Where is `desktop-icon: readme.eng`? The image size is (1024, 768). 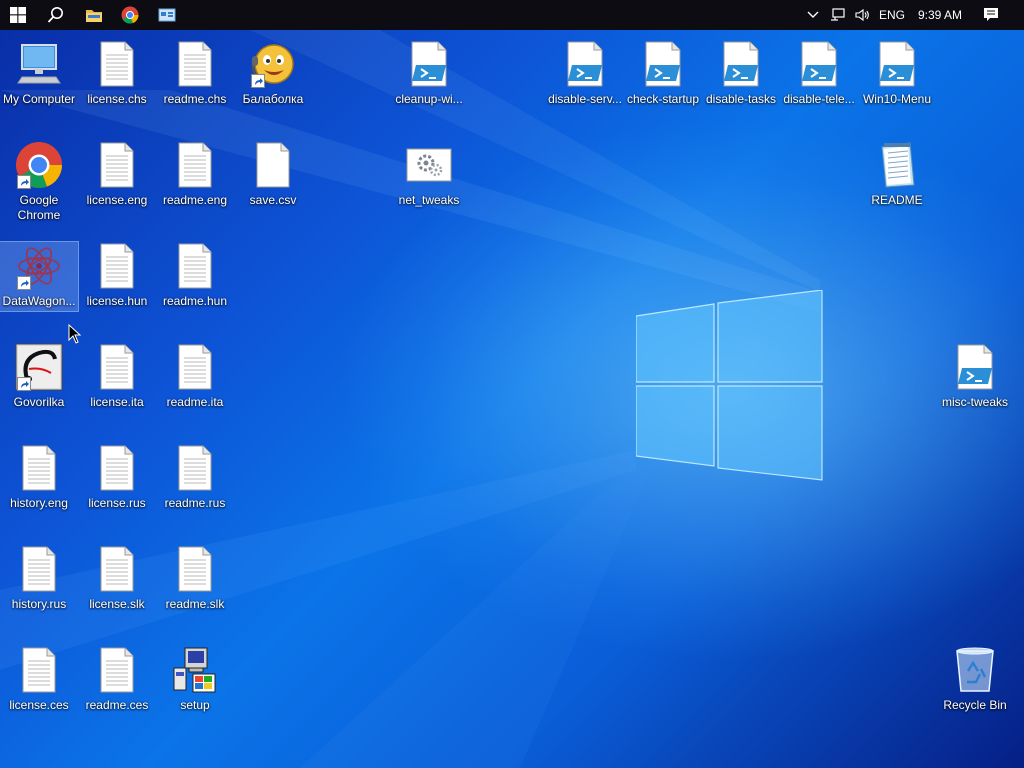 desktop-icon: readme.eng is located at coordinates (195, 174).